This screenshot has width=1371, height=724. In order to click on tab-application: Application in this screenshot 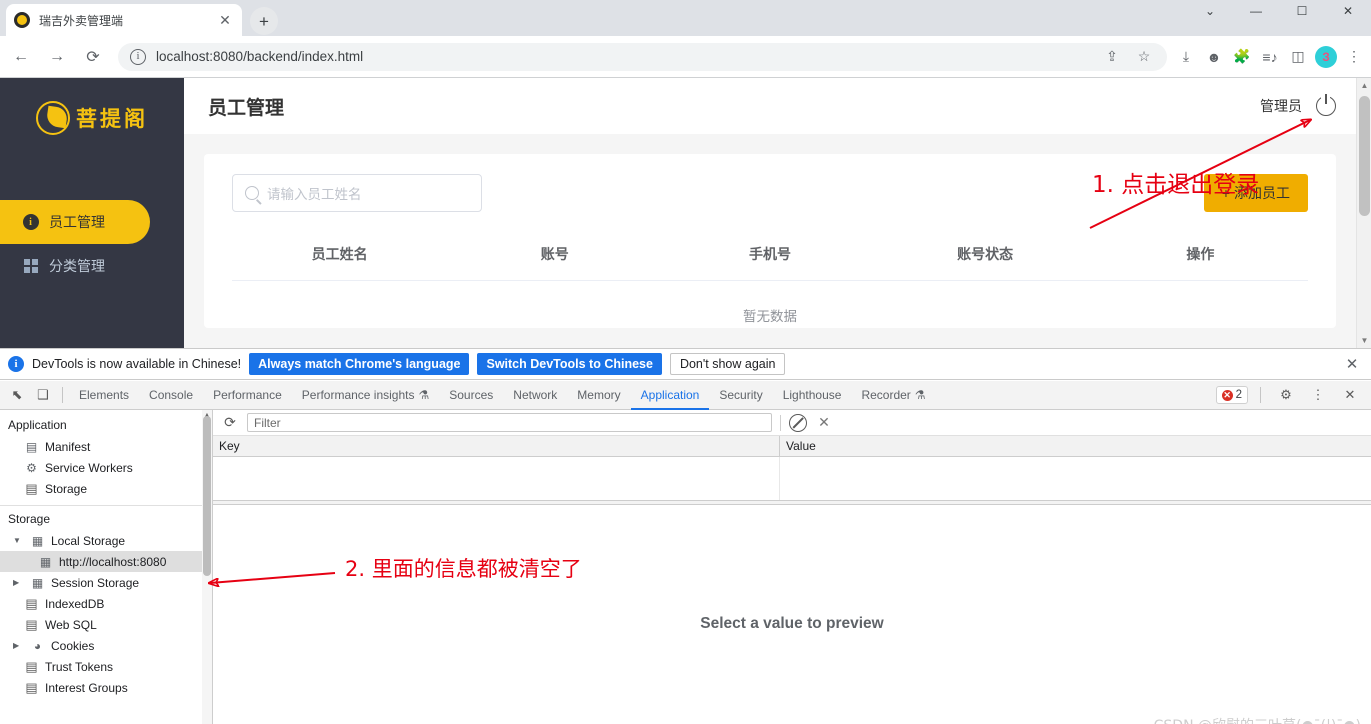, I will do `click(670, 395)`.